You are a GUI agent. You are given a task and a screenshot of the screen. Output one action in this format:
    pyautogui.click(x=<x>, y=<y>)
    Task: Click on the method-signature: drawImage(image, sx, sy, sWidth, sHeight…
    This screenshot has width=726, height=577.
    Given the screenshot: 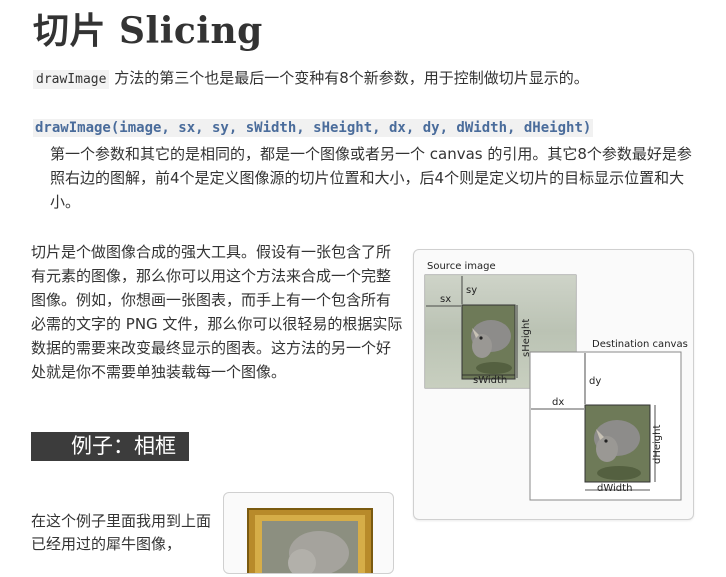 What is the action you would take?
    pyautogui.click(x=313, y=128)
    